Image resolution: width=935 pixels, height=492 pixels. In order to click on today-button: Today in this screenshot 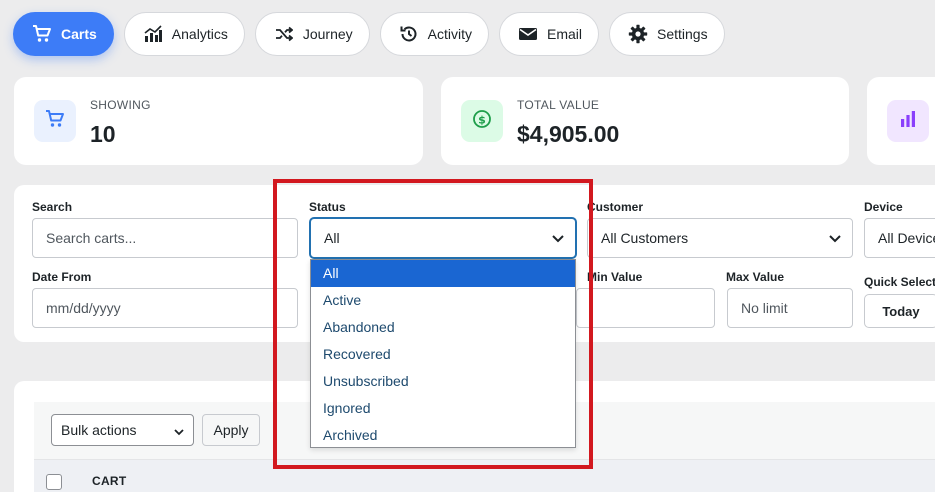, I will do `click(899, 311)`.